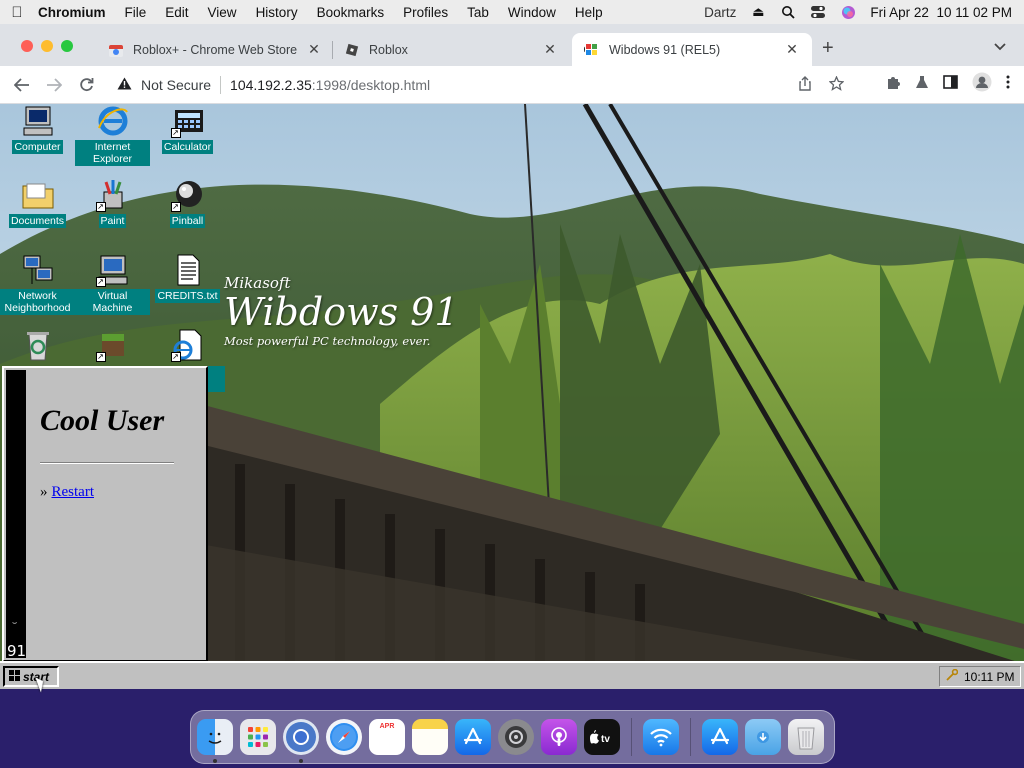 The height and width of the screenshot is (768, 1024). I want to click on share-icon, so click(805, 85).